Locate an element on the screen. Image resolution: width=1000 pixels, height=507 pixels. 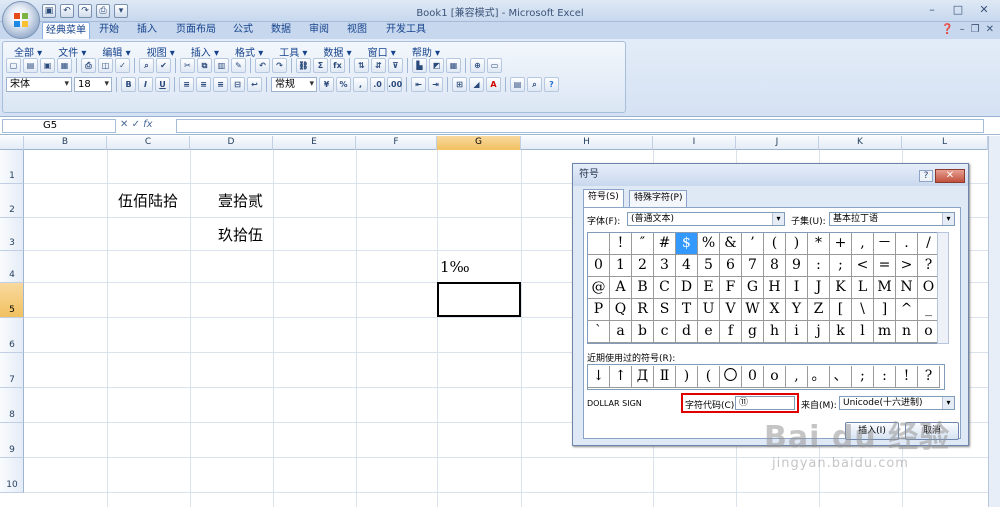
symbol-cell: d is located at coordinates (687, 332).